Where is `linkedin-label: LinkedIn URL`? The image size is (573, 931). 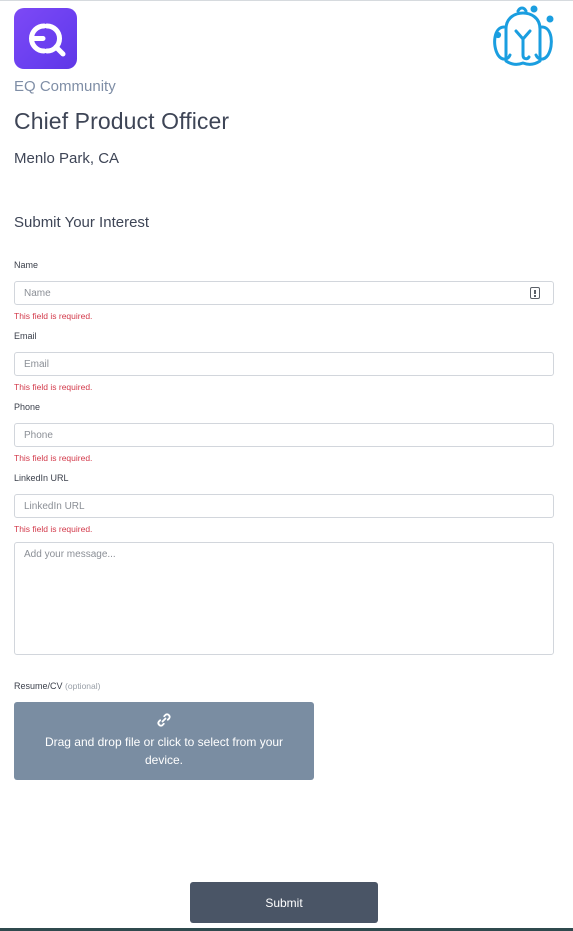
linkedin-label: LinkedIn URL is located at coordinates (41, 478).